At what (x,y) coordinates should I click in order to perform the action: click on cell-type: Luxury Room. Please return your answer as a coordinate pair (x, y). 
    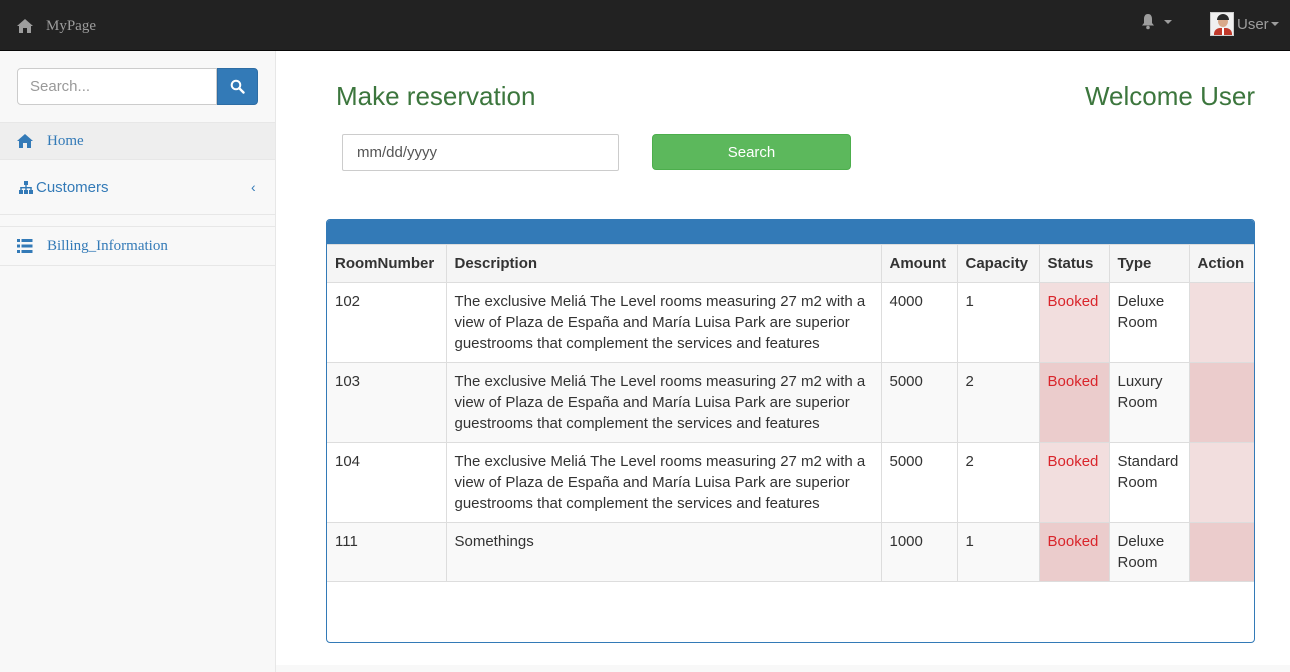
    Looking at the image, I should click on (1149, 402).